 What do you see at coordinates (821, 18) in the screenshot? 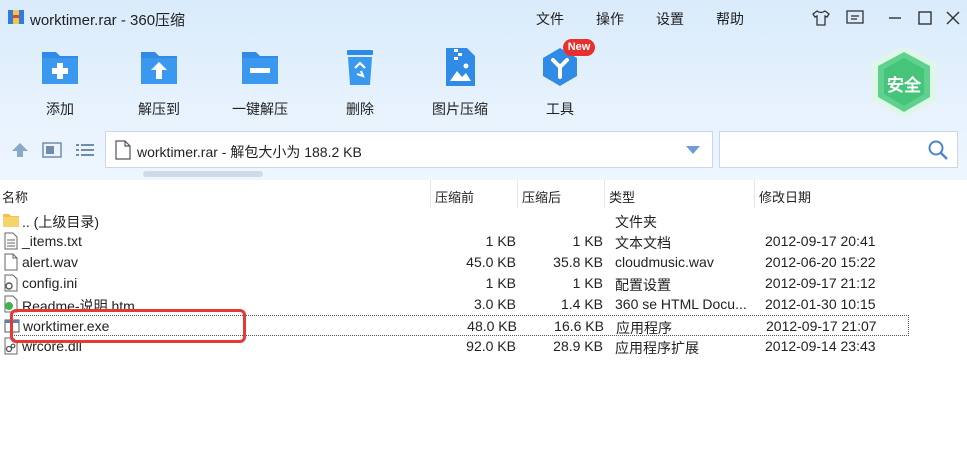
I see `skin-icon` at bounding box center [821, 18].